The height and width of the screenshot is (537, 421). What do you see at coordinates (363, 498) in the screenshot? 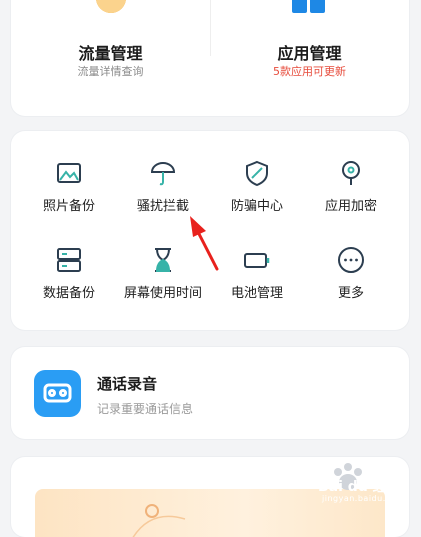
I see `watermark-url: jingyan.baidu.com` at bounding box center [363, 498].